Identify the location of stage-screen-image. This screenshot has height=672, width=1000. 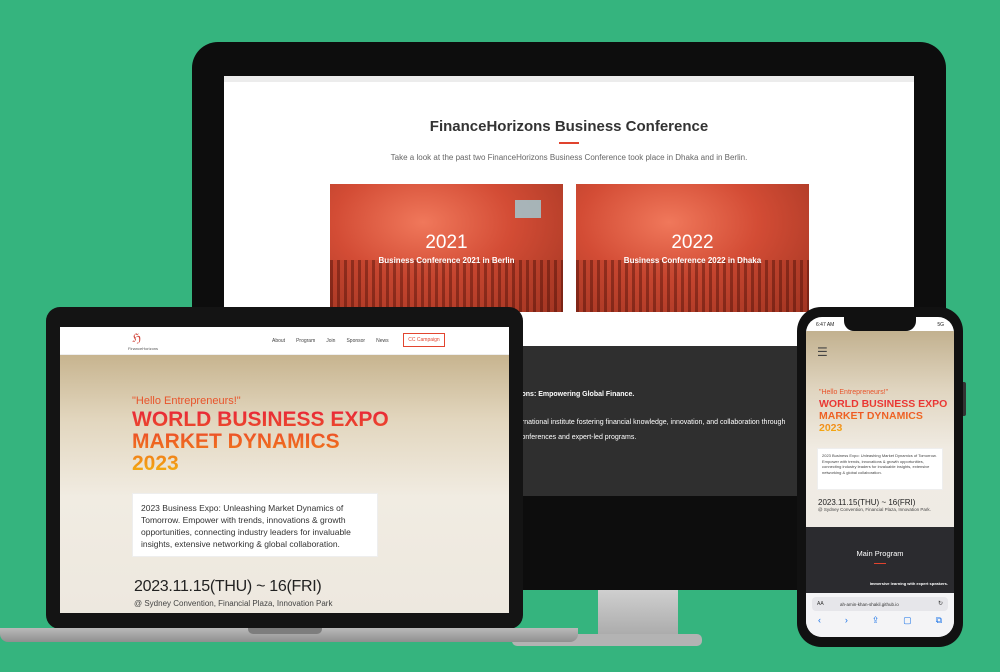
(528, 209).